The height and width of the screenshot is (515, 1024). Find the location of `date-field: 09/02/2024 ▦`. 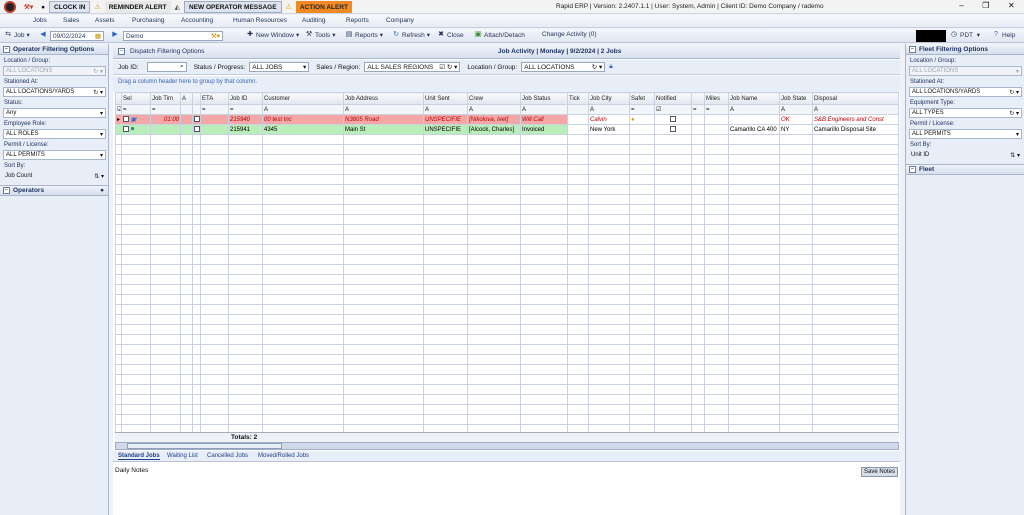

date-field: 09/02/2024 ▦ is located at coordinates (77, 36).